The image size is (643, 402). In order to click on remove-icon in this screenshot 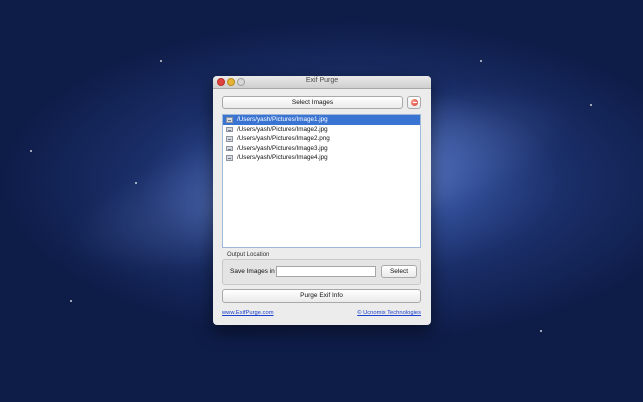, I will do `click(414, 102)`.